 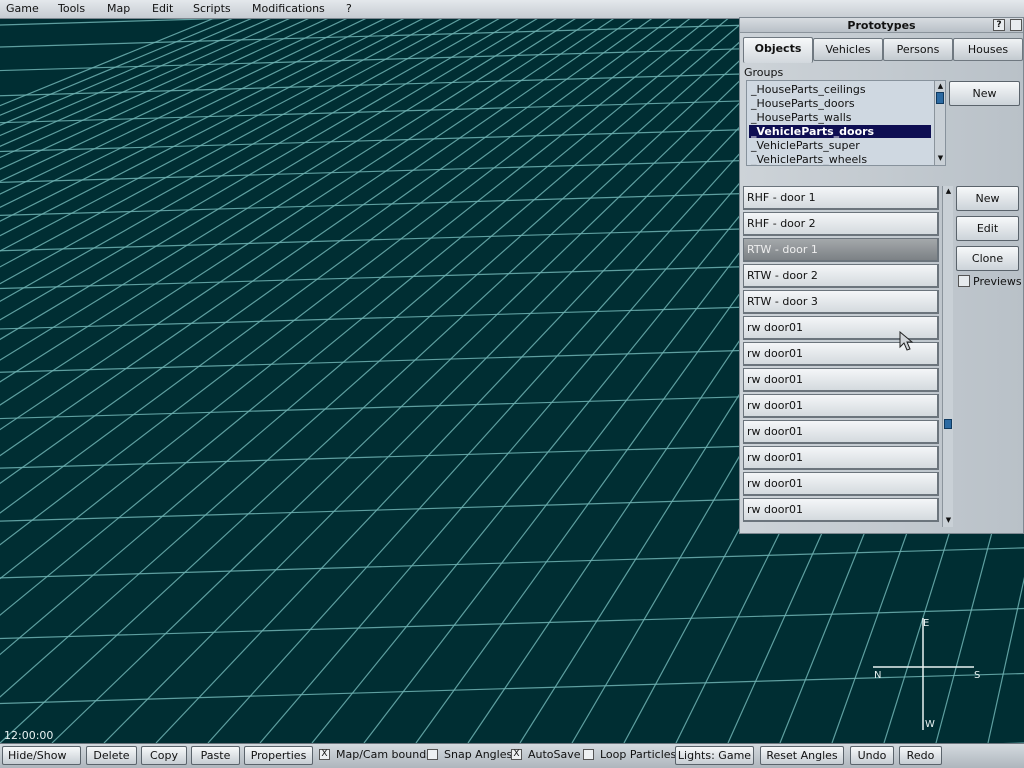 I want to click on snap-angles-label: Snap Angles, so click(x=478, y=754).